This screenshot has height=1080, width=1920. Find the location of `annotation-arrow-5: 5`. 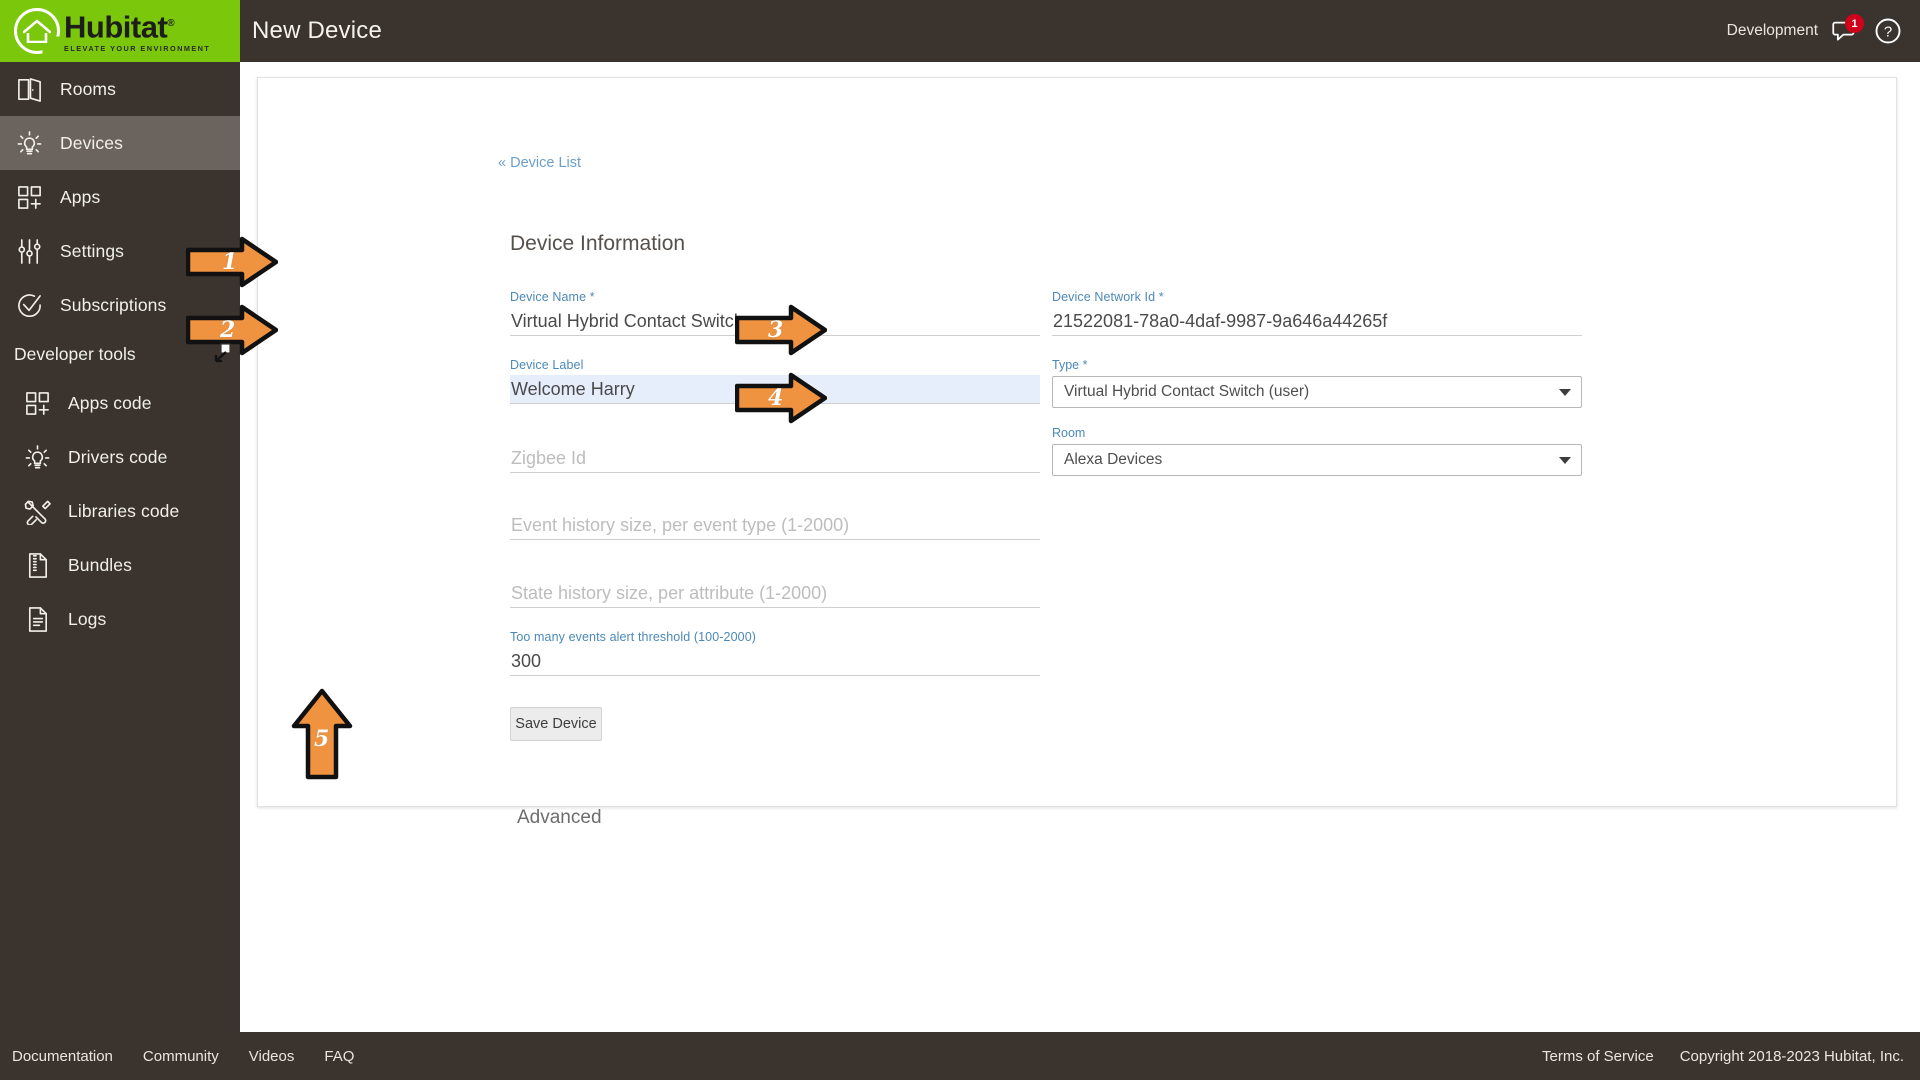

annotation-arrow-5: 5 is located at coordinates (322, 734).